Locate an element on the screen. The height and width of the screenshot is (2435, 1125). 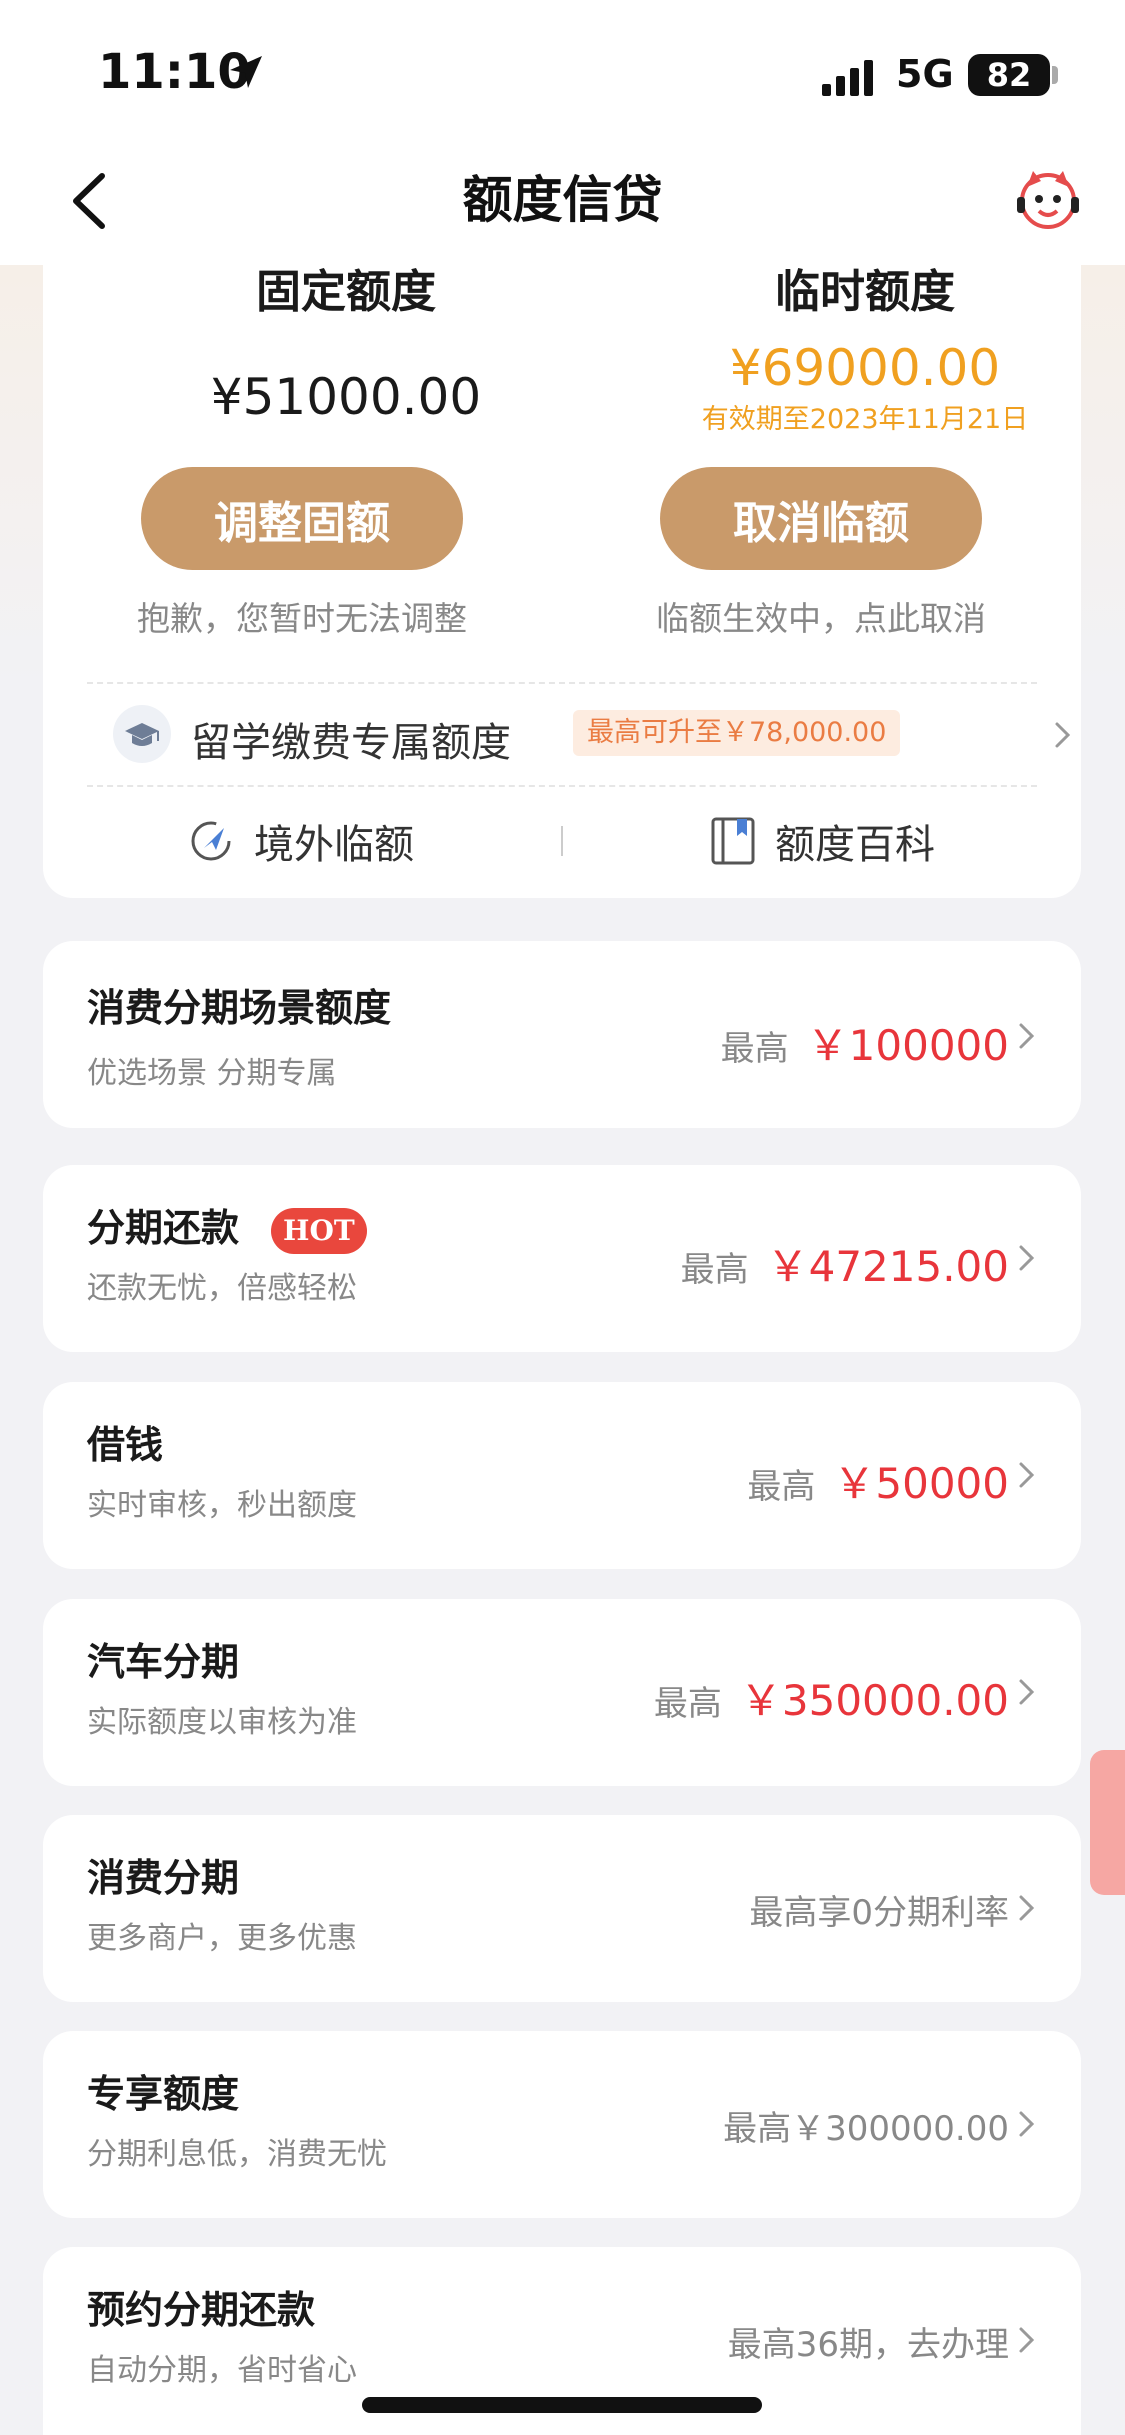
signal-icon is located at coordinates (847, 78).